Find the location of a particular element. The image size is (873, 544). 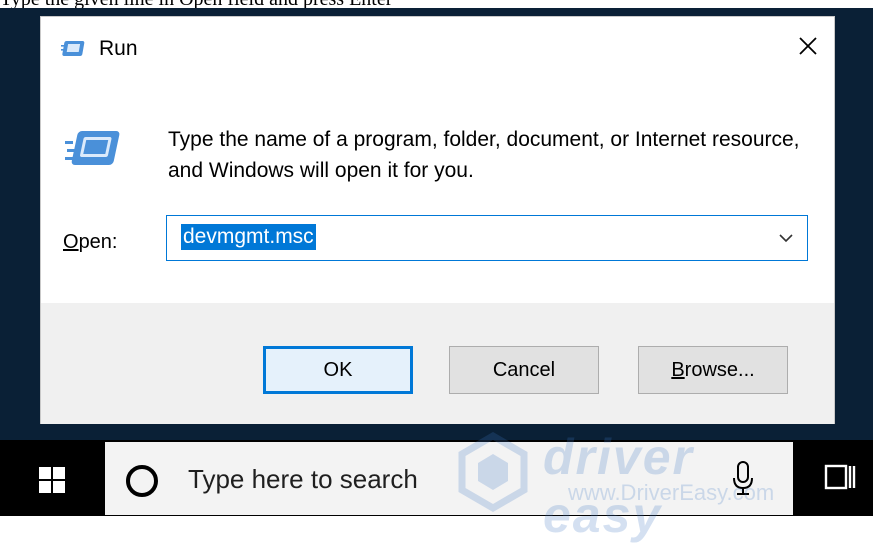

start-button is located at coordinates (52, 480).